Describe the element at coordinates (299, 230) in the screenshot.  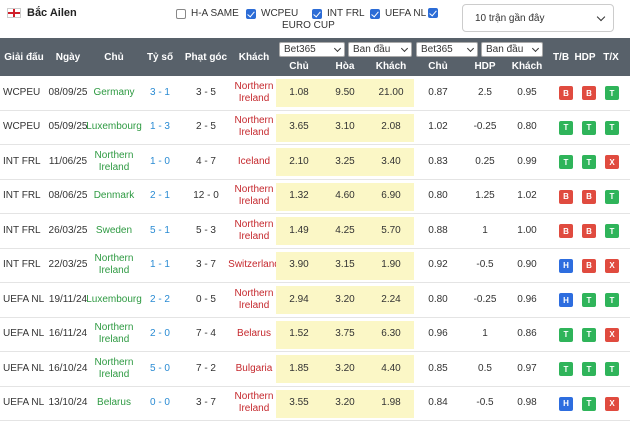
I see `cell-odds-home: 1.49` at that location.